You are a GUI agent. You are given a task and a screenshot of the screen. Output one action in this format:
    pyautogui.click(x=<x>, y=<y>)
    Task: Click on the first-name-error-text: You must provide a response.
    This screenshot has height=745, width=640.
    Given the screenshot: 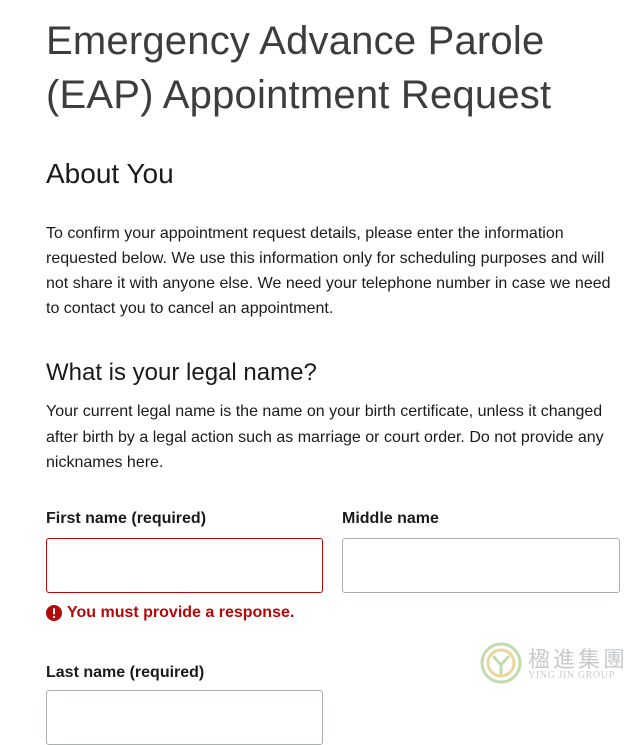 What is the action you would take?
    pyautogui.click(x=181, y=612)
    